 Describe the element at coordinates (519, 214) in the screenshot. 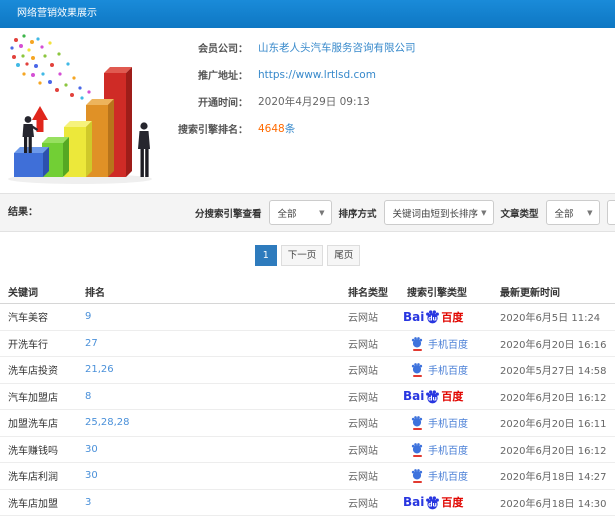

I see `type-filter-label: 文章类型` at that location.